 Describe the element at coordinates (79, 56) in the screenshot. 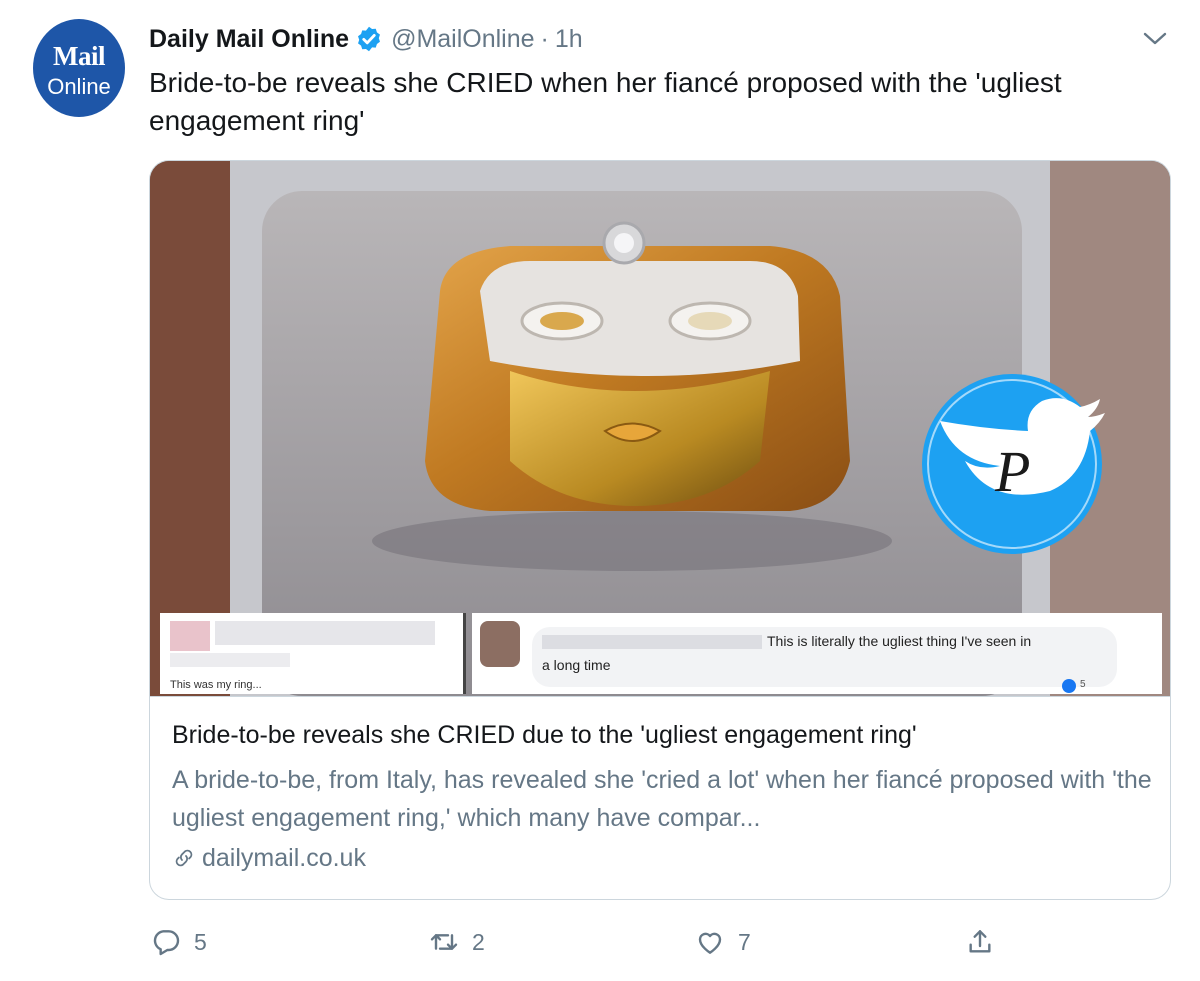

I see `avatar-logo-line1: Mail` at that location.